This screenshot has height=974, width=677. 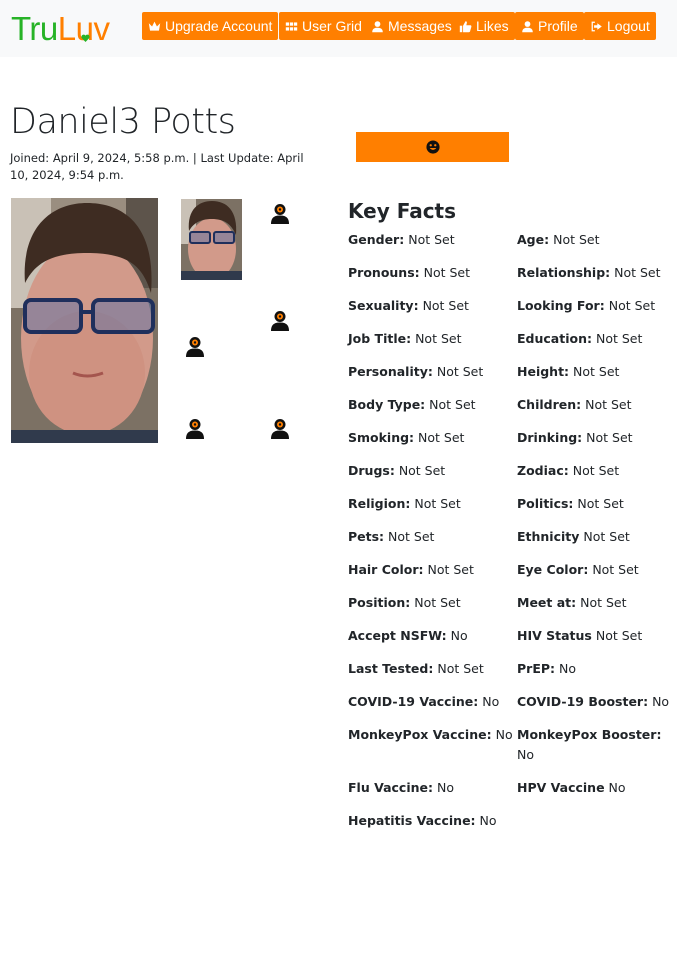 I want to click on fact-children: Children: Not Set, so click(x=574, y=405).